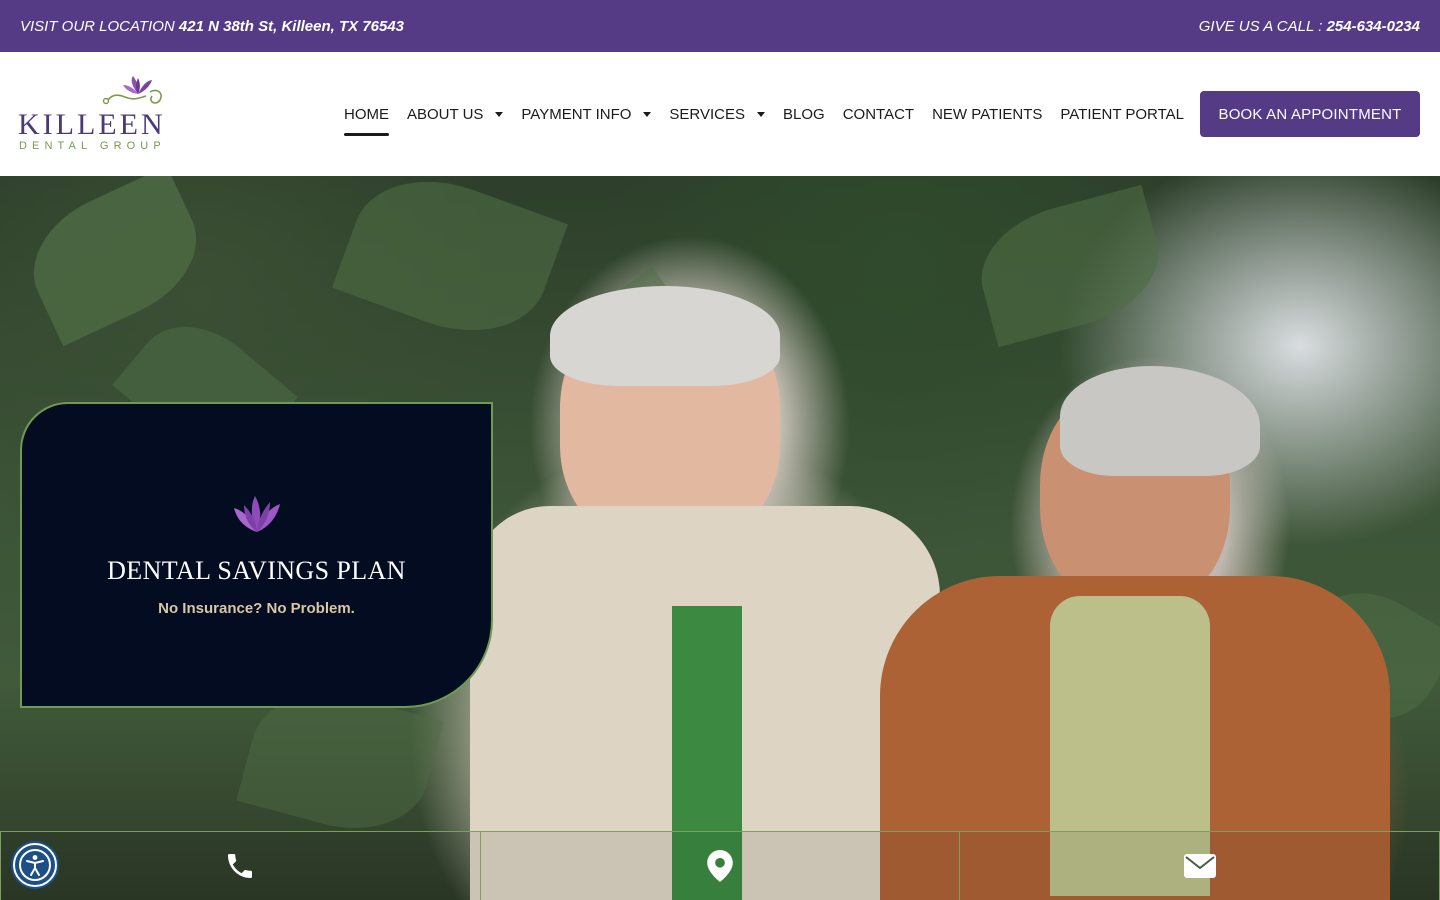  I want to click on nav-item-label: CONTACT, so click(878, 114).